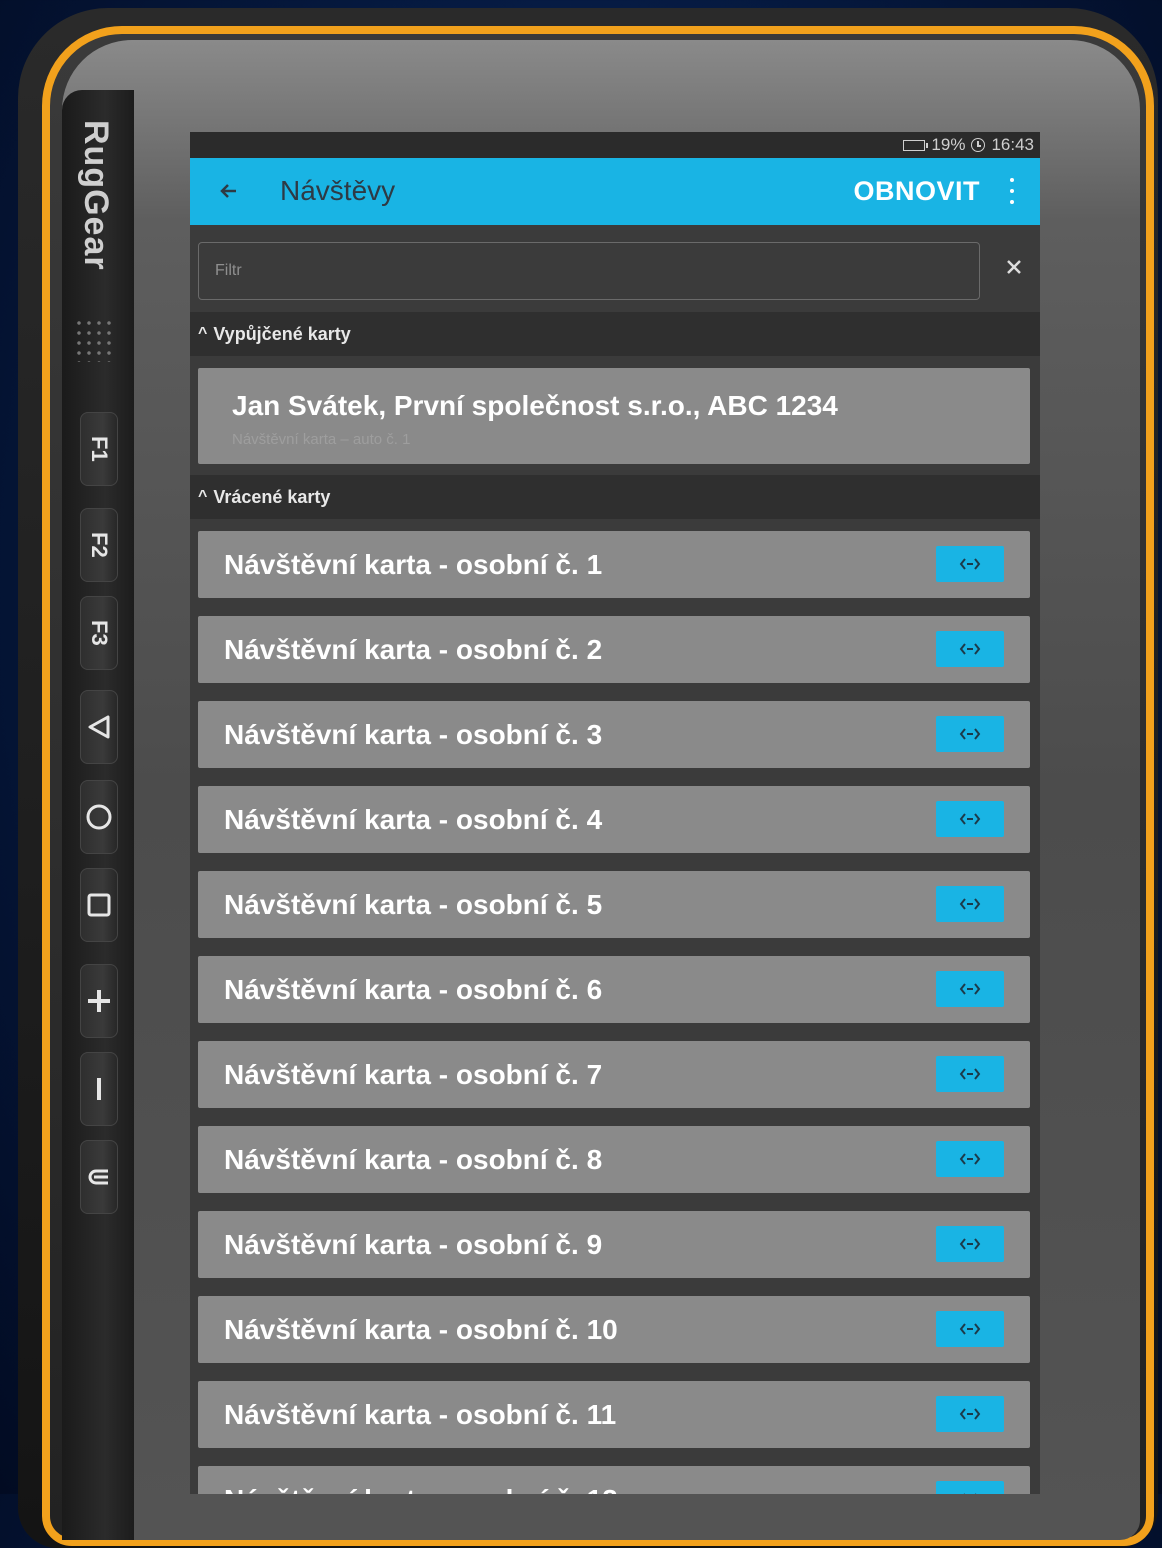  I want to click on card-label: Návštěvní karta - osobní č. 4, so click(413, 819).